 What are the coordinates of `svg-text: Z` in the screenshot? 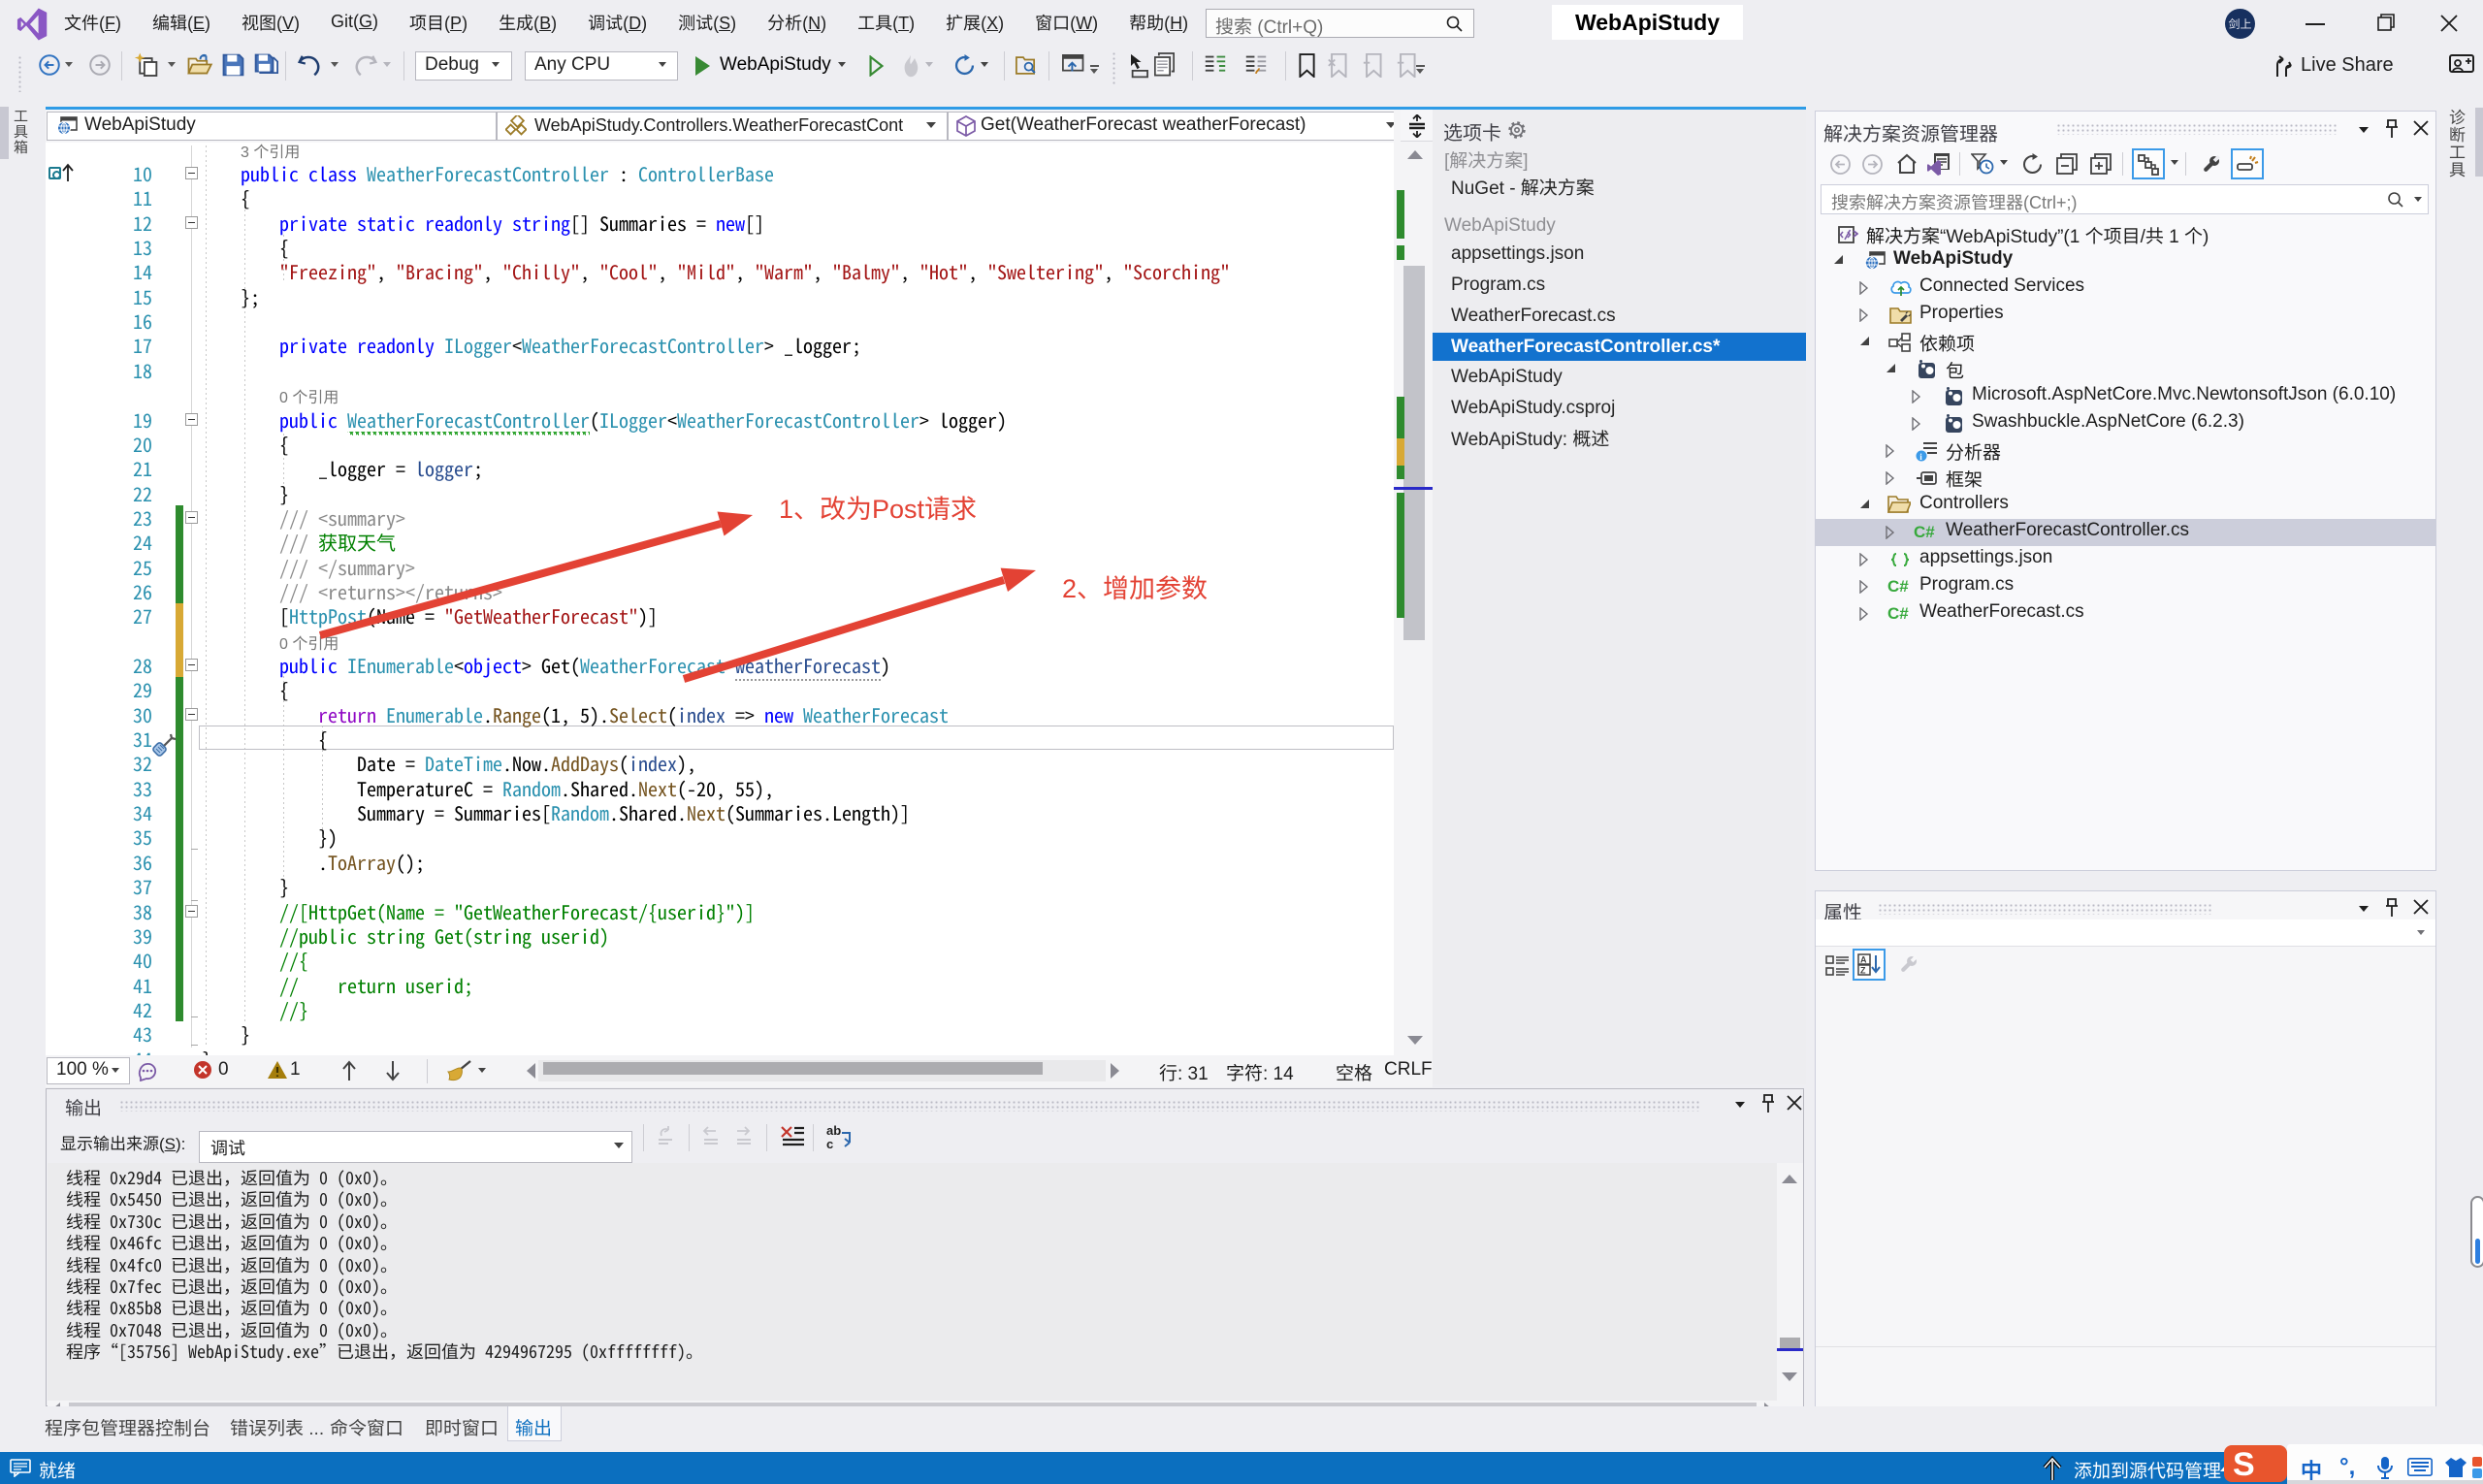 It's located at (1863, 971).